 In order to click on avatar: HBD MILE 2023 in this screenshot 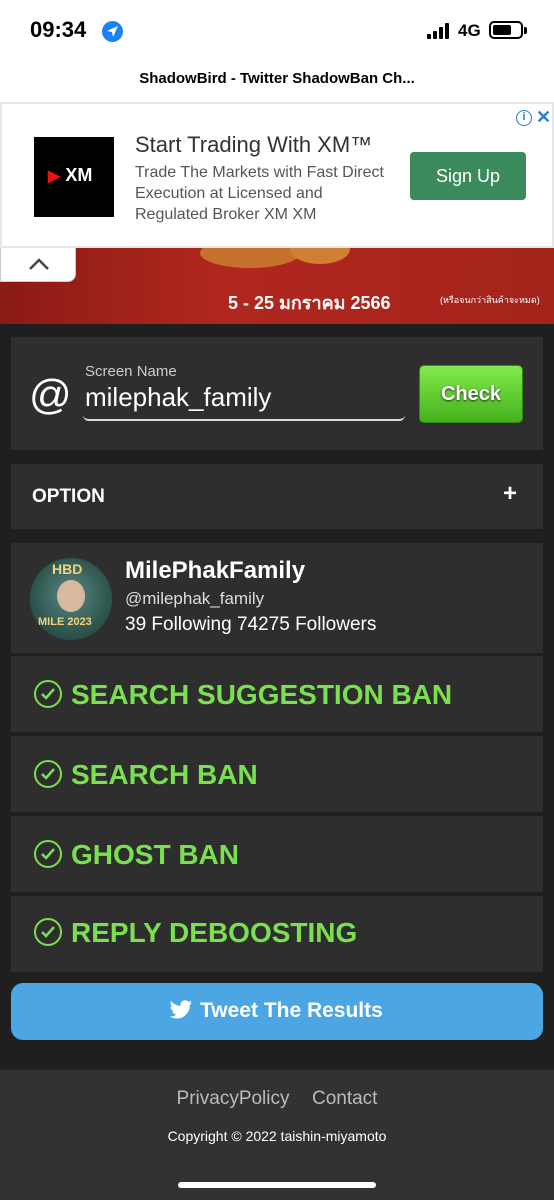, I will do `click(71, 599)`.